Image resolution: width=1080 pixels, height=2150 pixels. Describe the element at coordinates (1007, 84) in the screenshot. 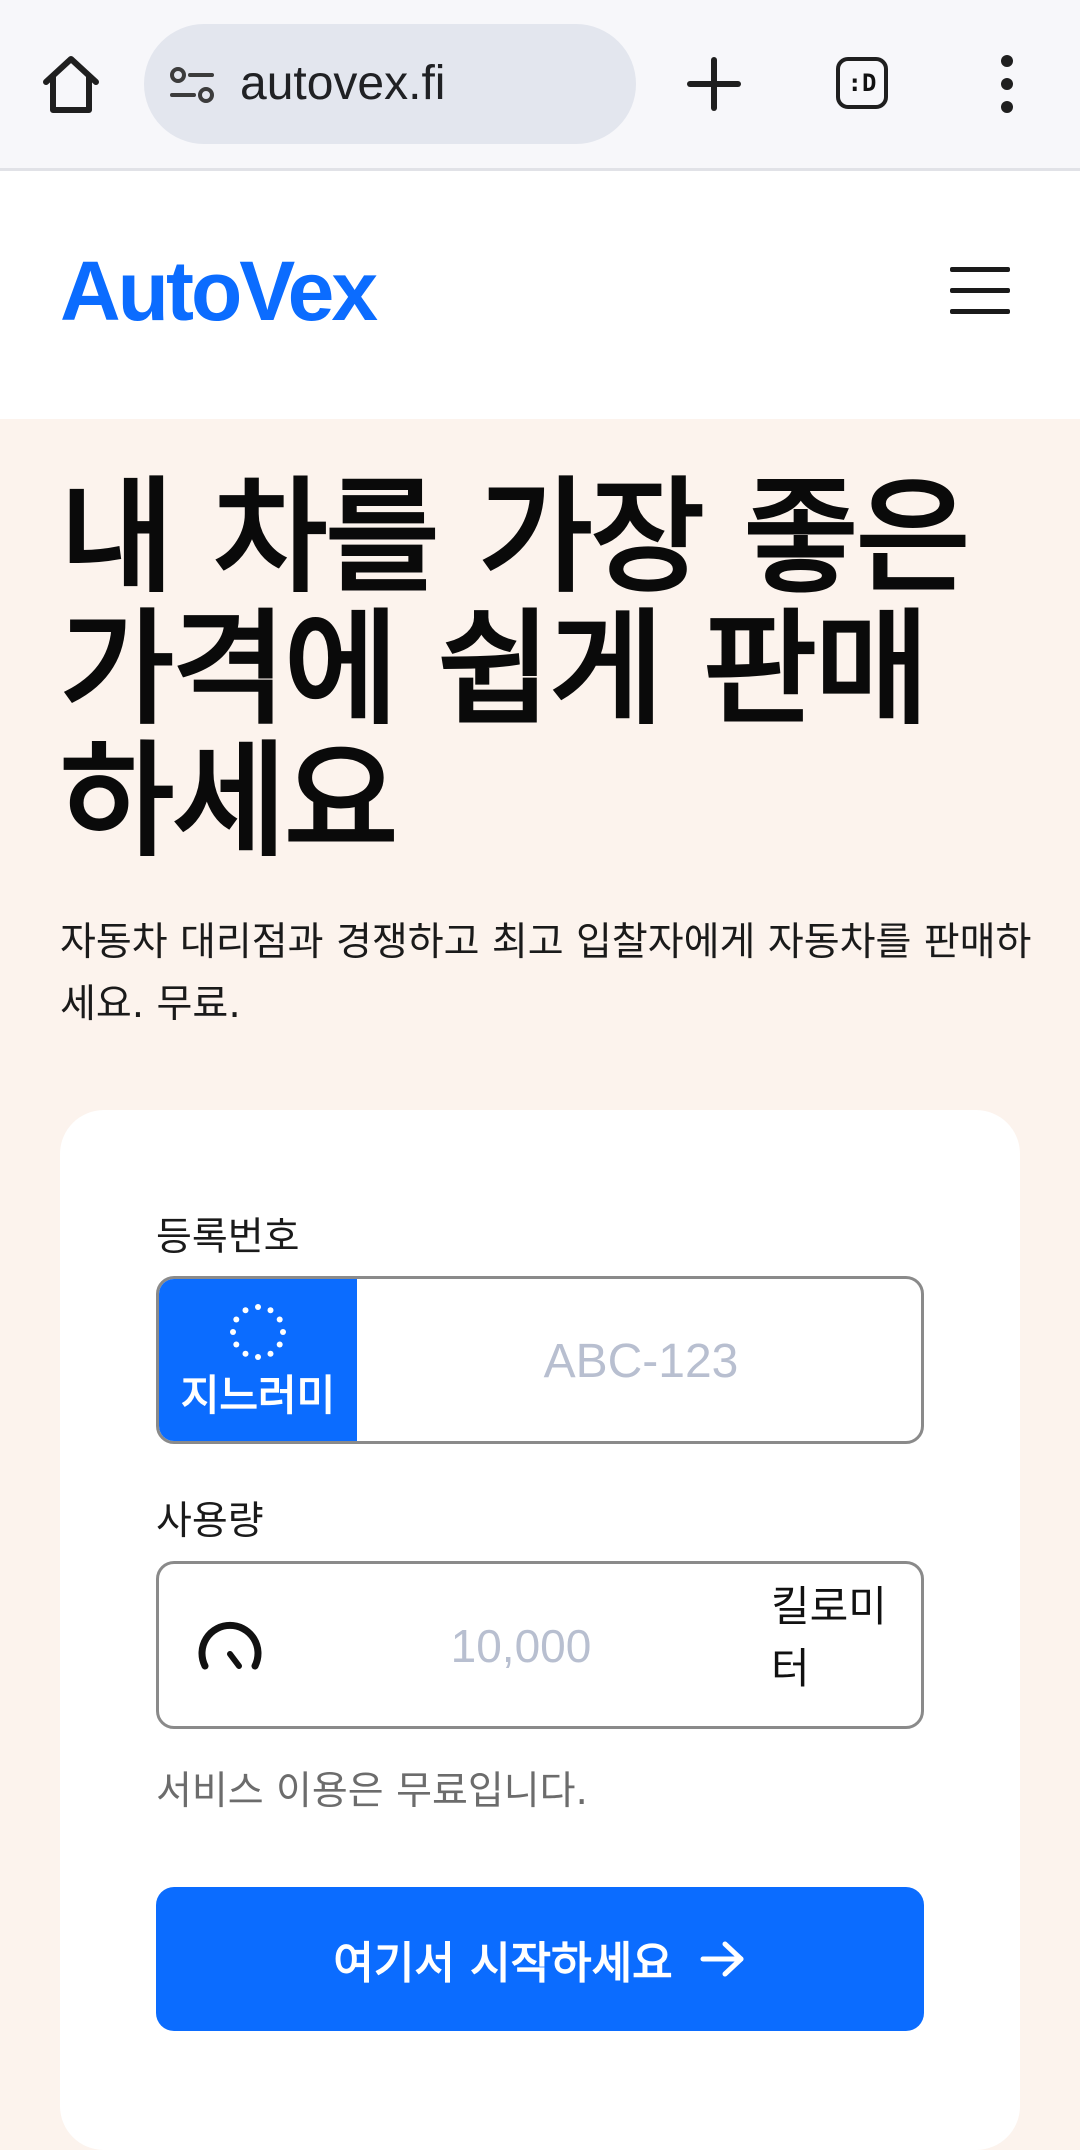

I see `more-vert-icon` at that location.